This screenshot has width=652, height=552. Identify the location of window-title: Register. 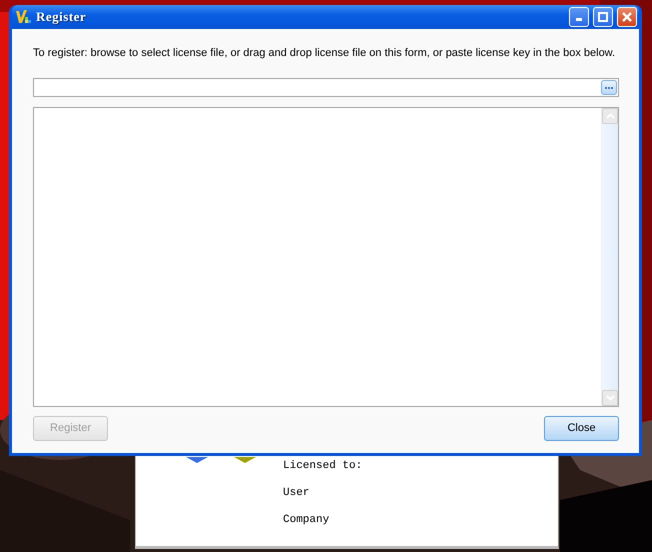
(62, 17).